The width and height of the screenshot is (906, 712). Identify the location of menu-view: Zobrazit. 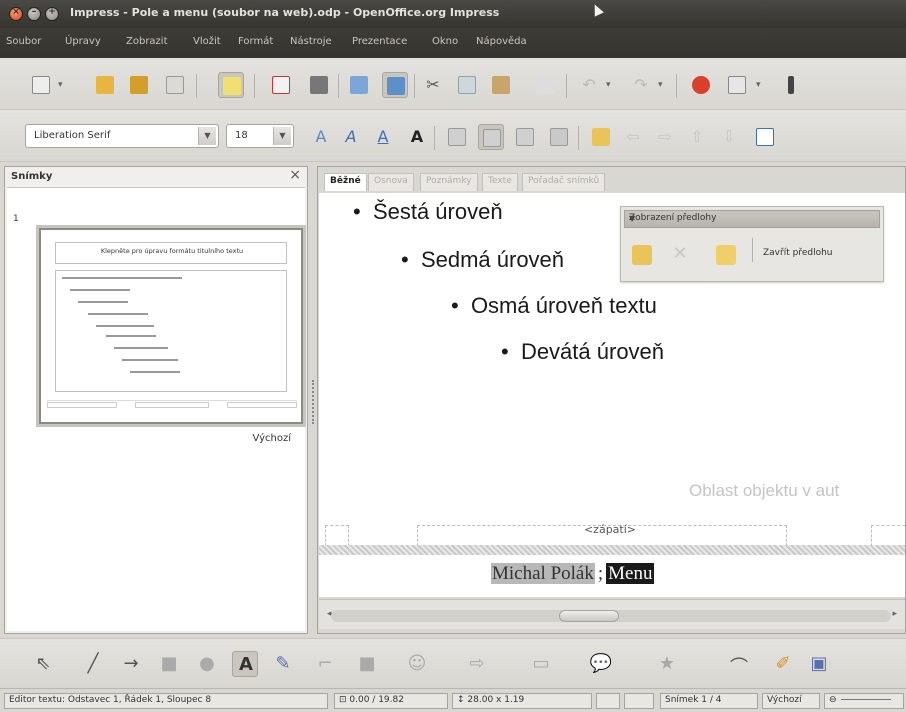
(147, 41).